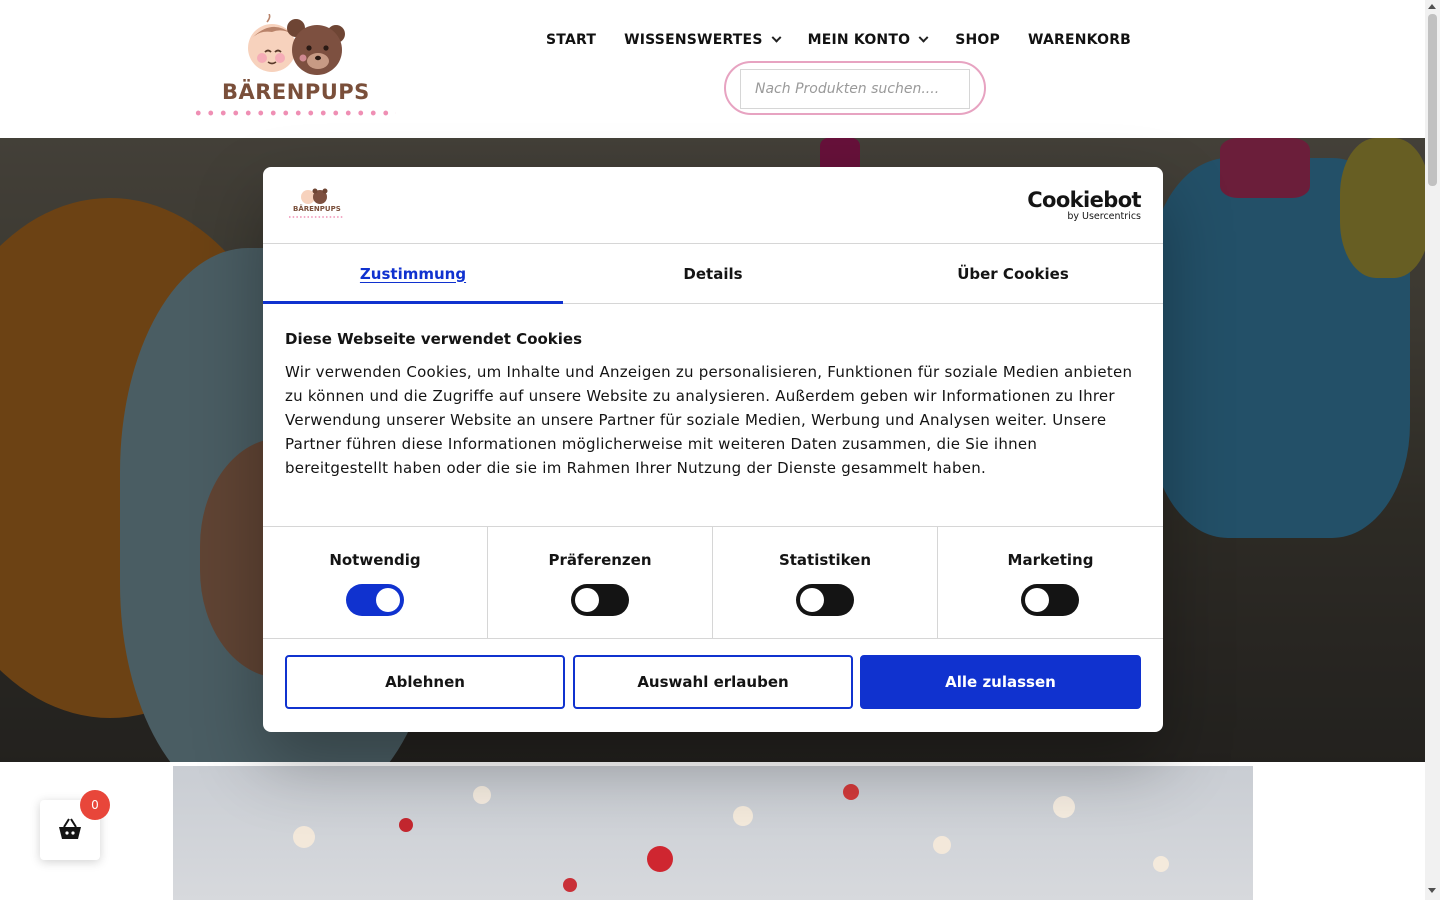  I want to click on page-scrollbar, so click(1432, 450).